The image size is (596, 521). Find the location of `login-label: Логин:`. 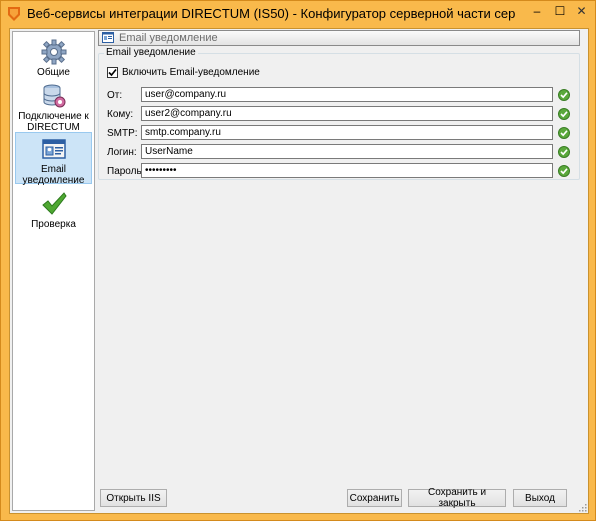

login-label: Логин: is located at coordinates (122, 152).